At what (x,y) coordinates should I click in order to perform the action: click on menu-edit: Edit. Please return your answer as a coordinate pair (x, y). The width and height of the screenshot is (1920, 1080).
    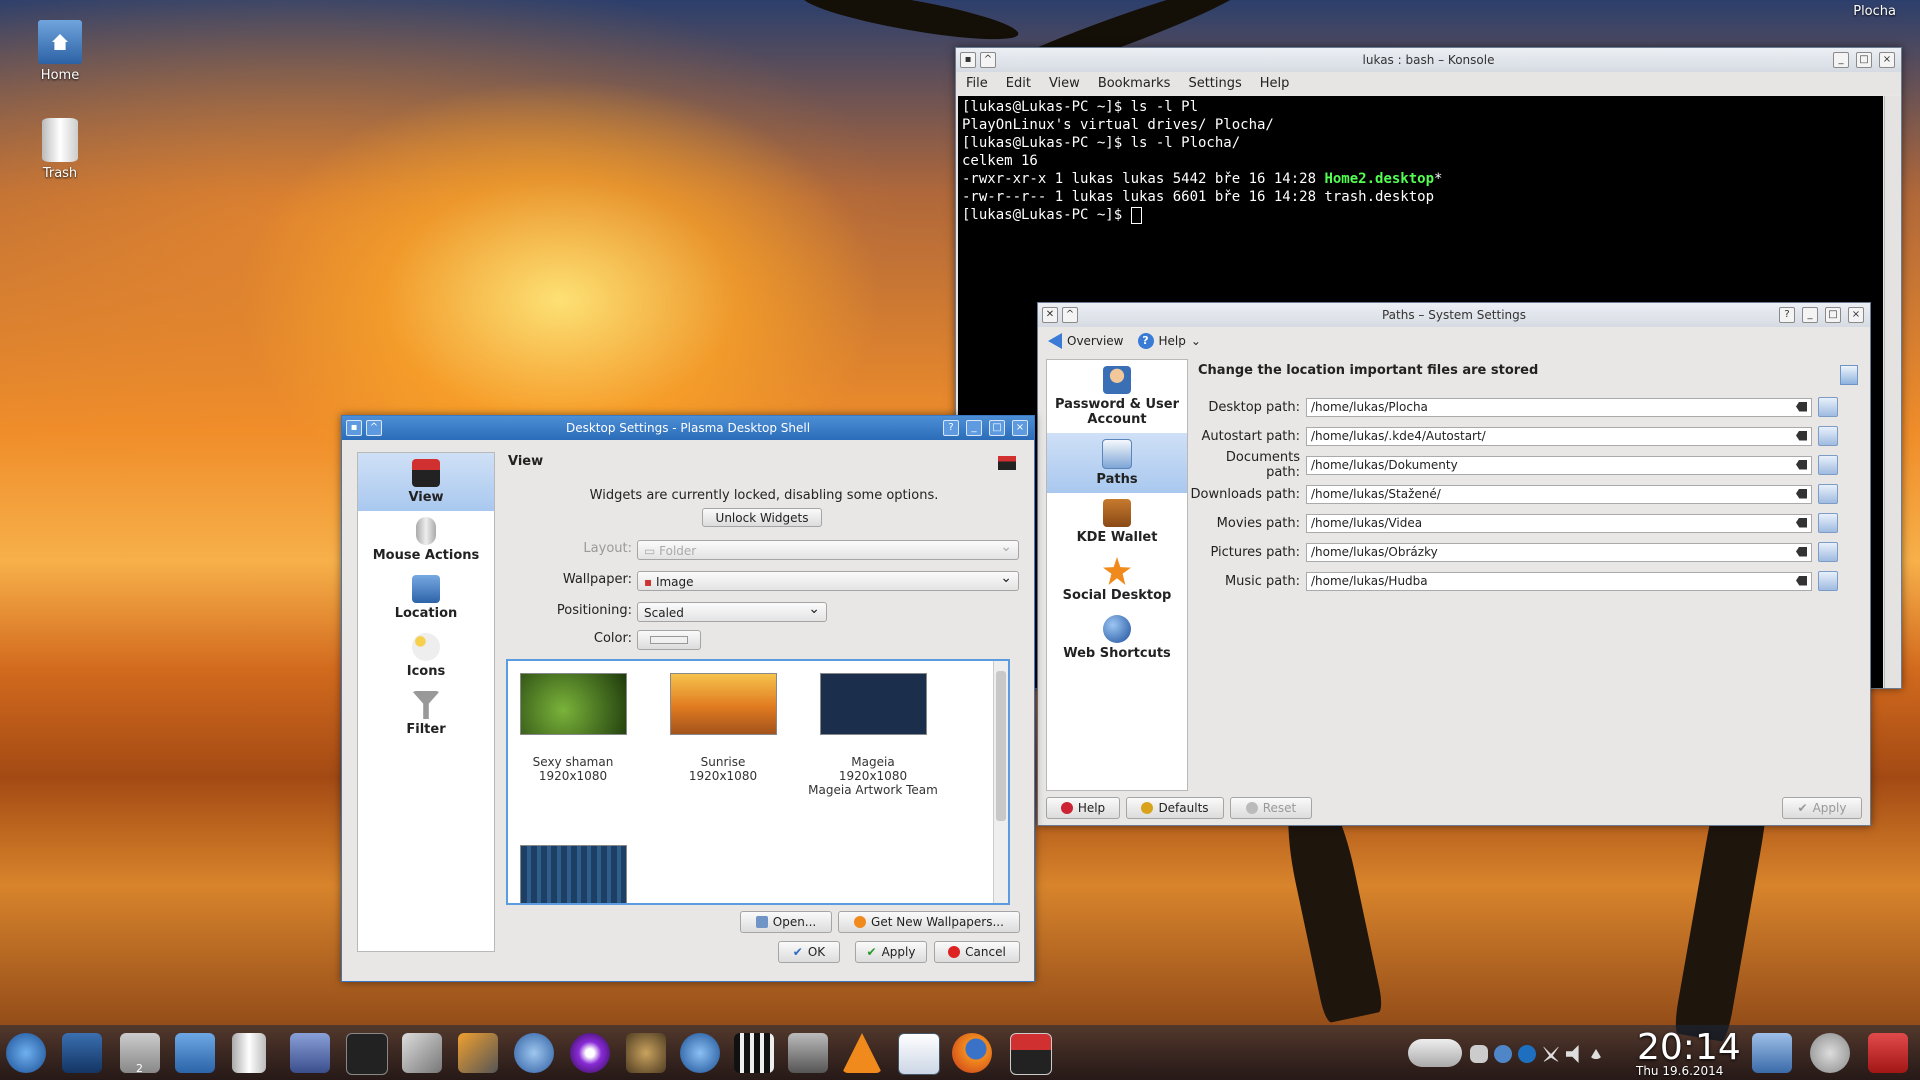
    Looking at the image, I should click on (1018, 83).